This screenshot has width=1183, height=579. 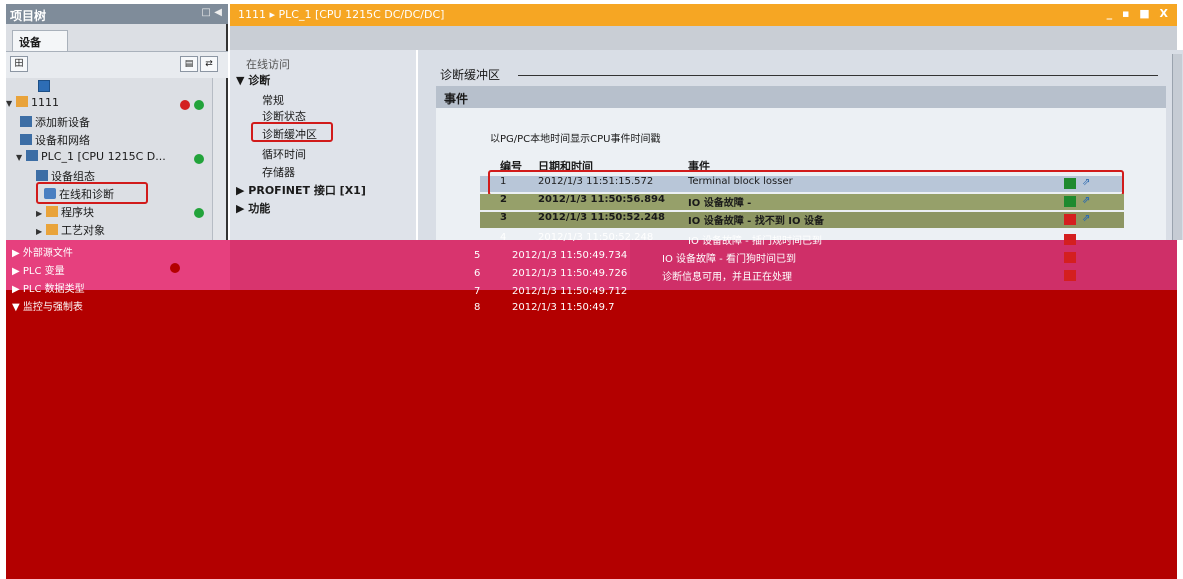 I want to click on nav-diagnostics: ▼ 诊断, so click(x=253, y=80).